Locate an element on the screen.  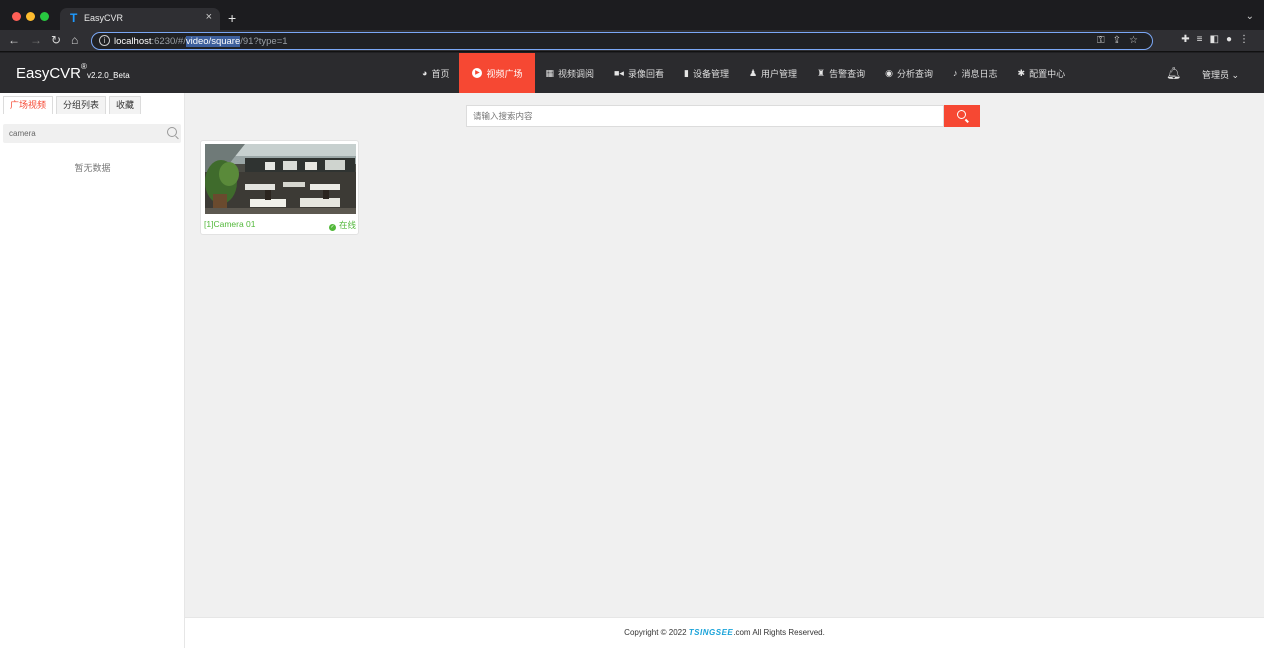
copyright-prefix: Copyright © 2022 is located at coordinates (656, 632).